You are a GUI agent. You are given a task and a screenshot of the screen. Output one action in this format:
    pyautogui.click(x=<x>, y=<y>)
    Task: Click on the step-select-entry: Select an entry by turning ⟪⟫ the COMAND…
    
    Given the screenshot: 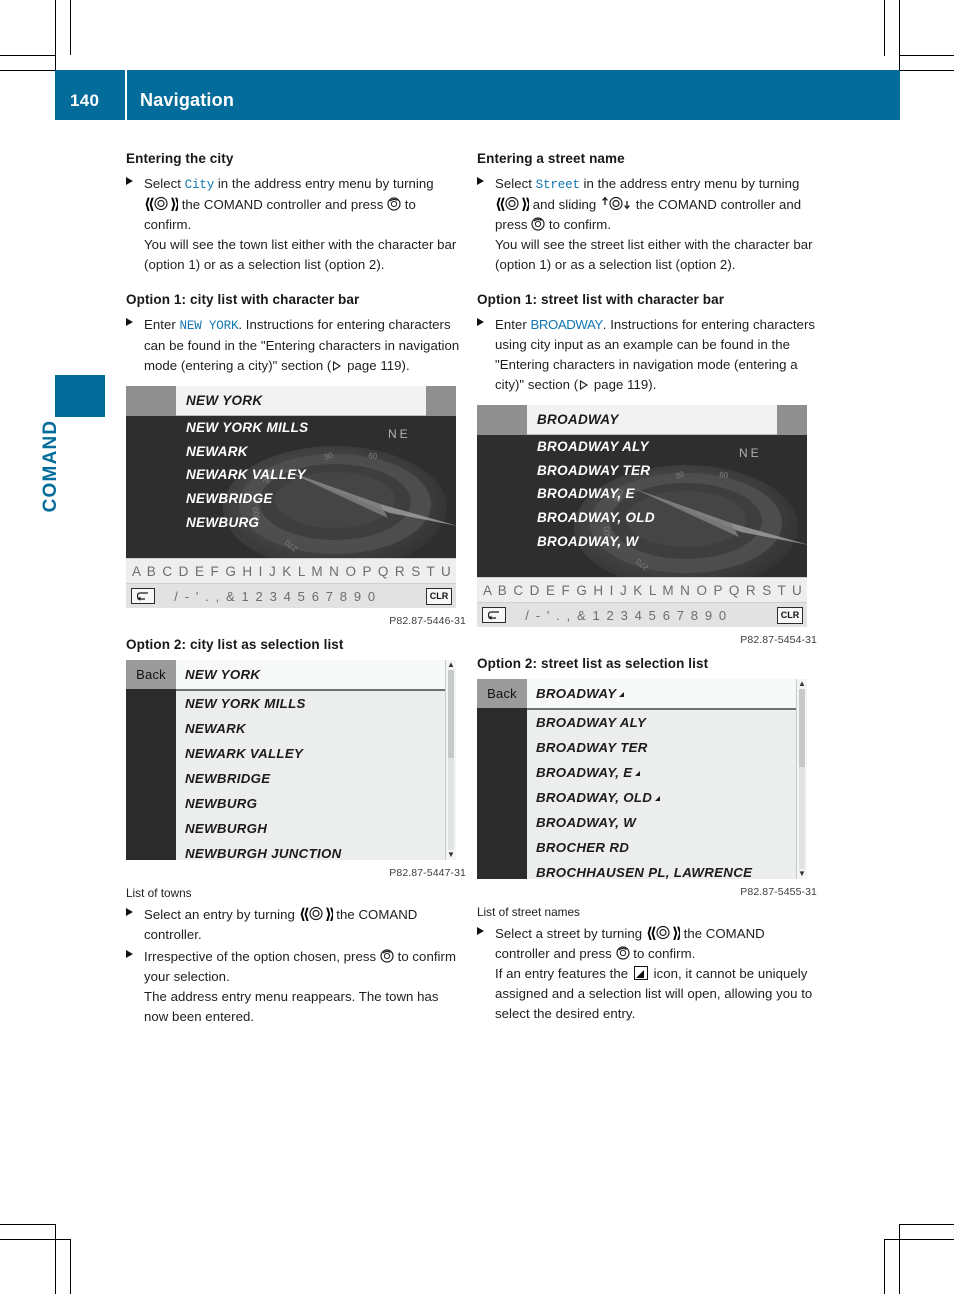 What is the action you would take?
    pyautogui.click(x=296, y=925)
    